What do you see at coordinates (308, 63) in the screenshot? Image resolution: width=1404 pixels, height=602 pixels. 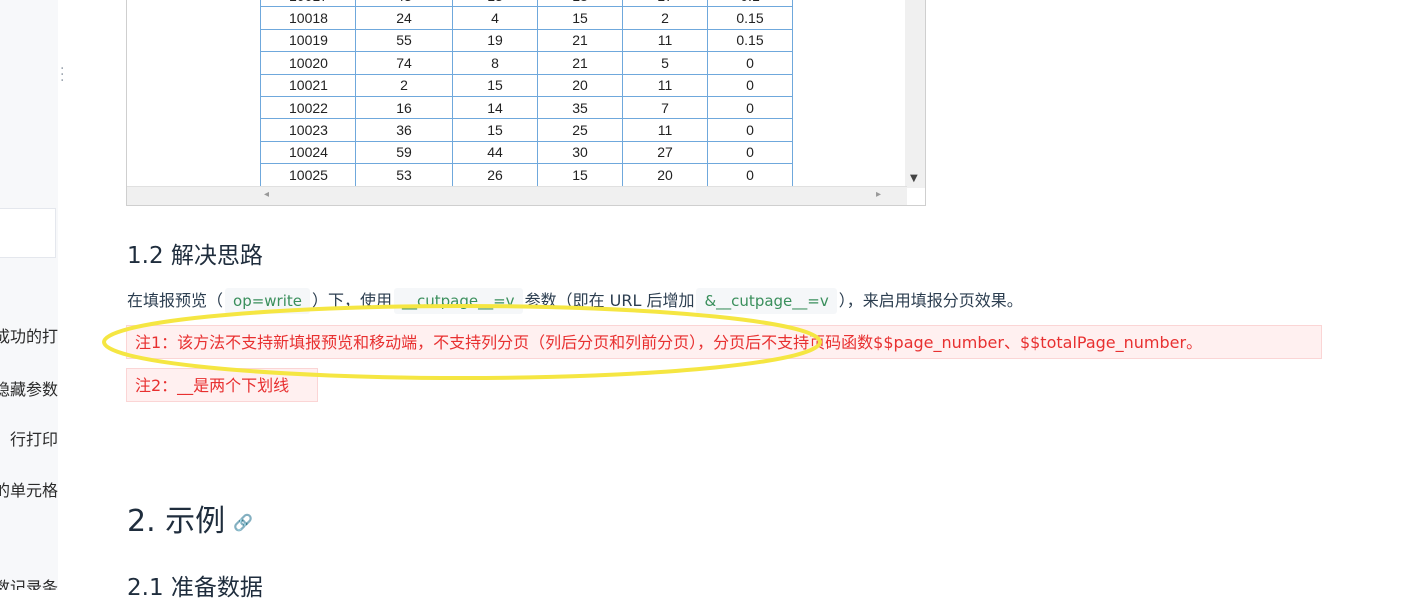 I see `table-cell: 10020` at bounding box center [308, 63].